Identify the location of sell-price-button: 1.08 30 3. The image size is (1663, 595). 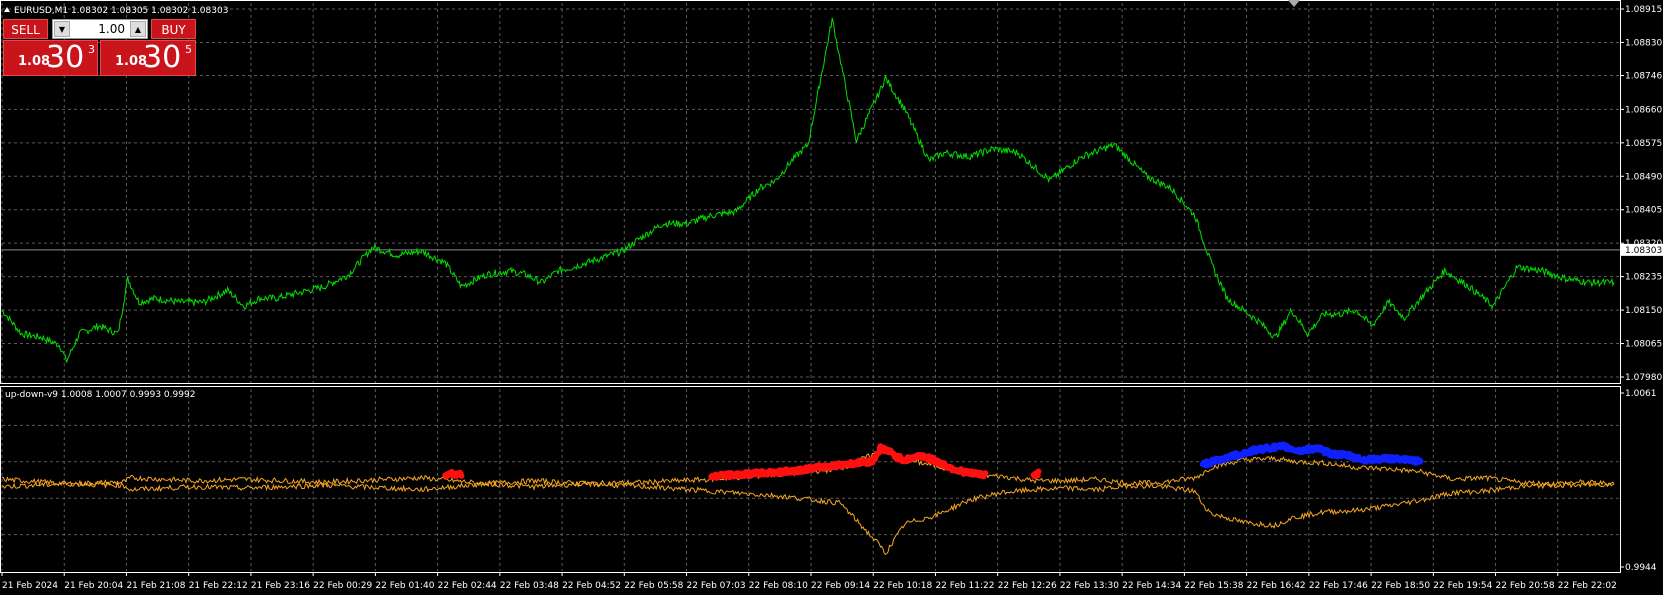
(50, 58).